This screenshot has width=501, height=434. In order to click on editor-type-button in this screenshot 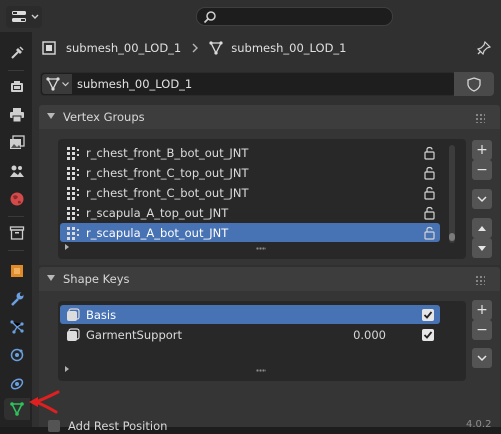, I will do `click(24, 17)`.